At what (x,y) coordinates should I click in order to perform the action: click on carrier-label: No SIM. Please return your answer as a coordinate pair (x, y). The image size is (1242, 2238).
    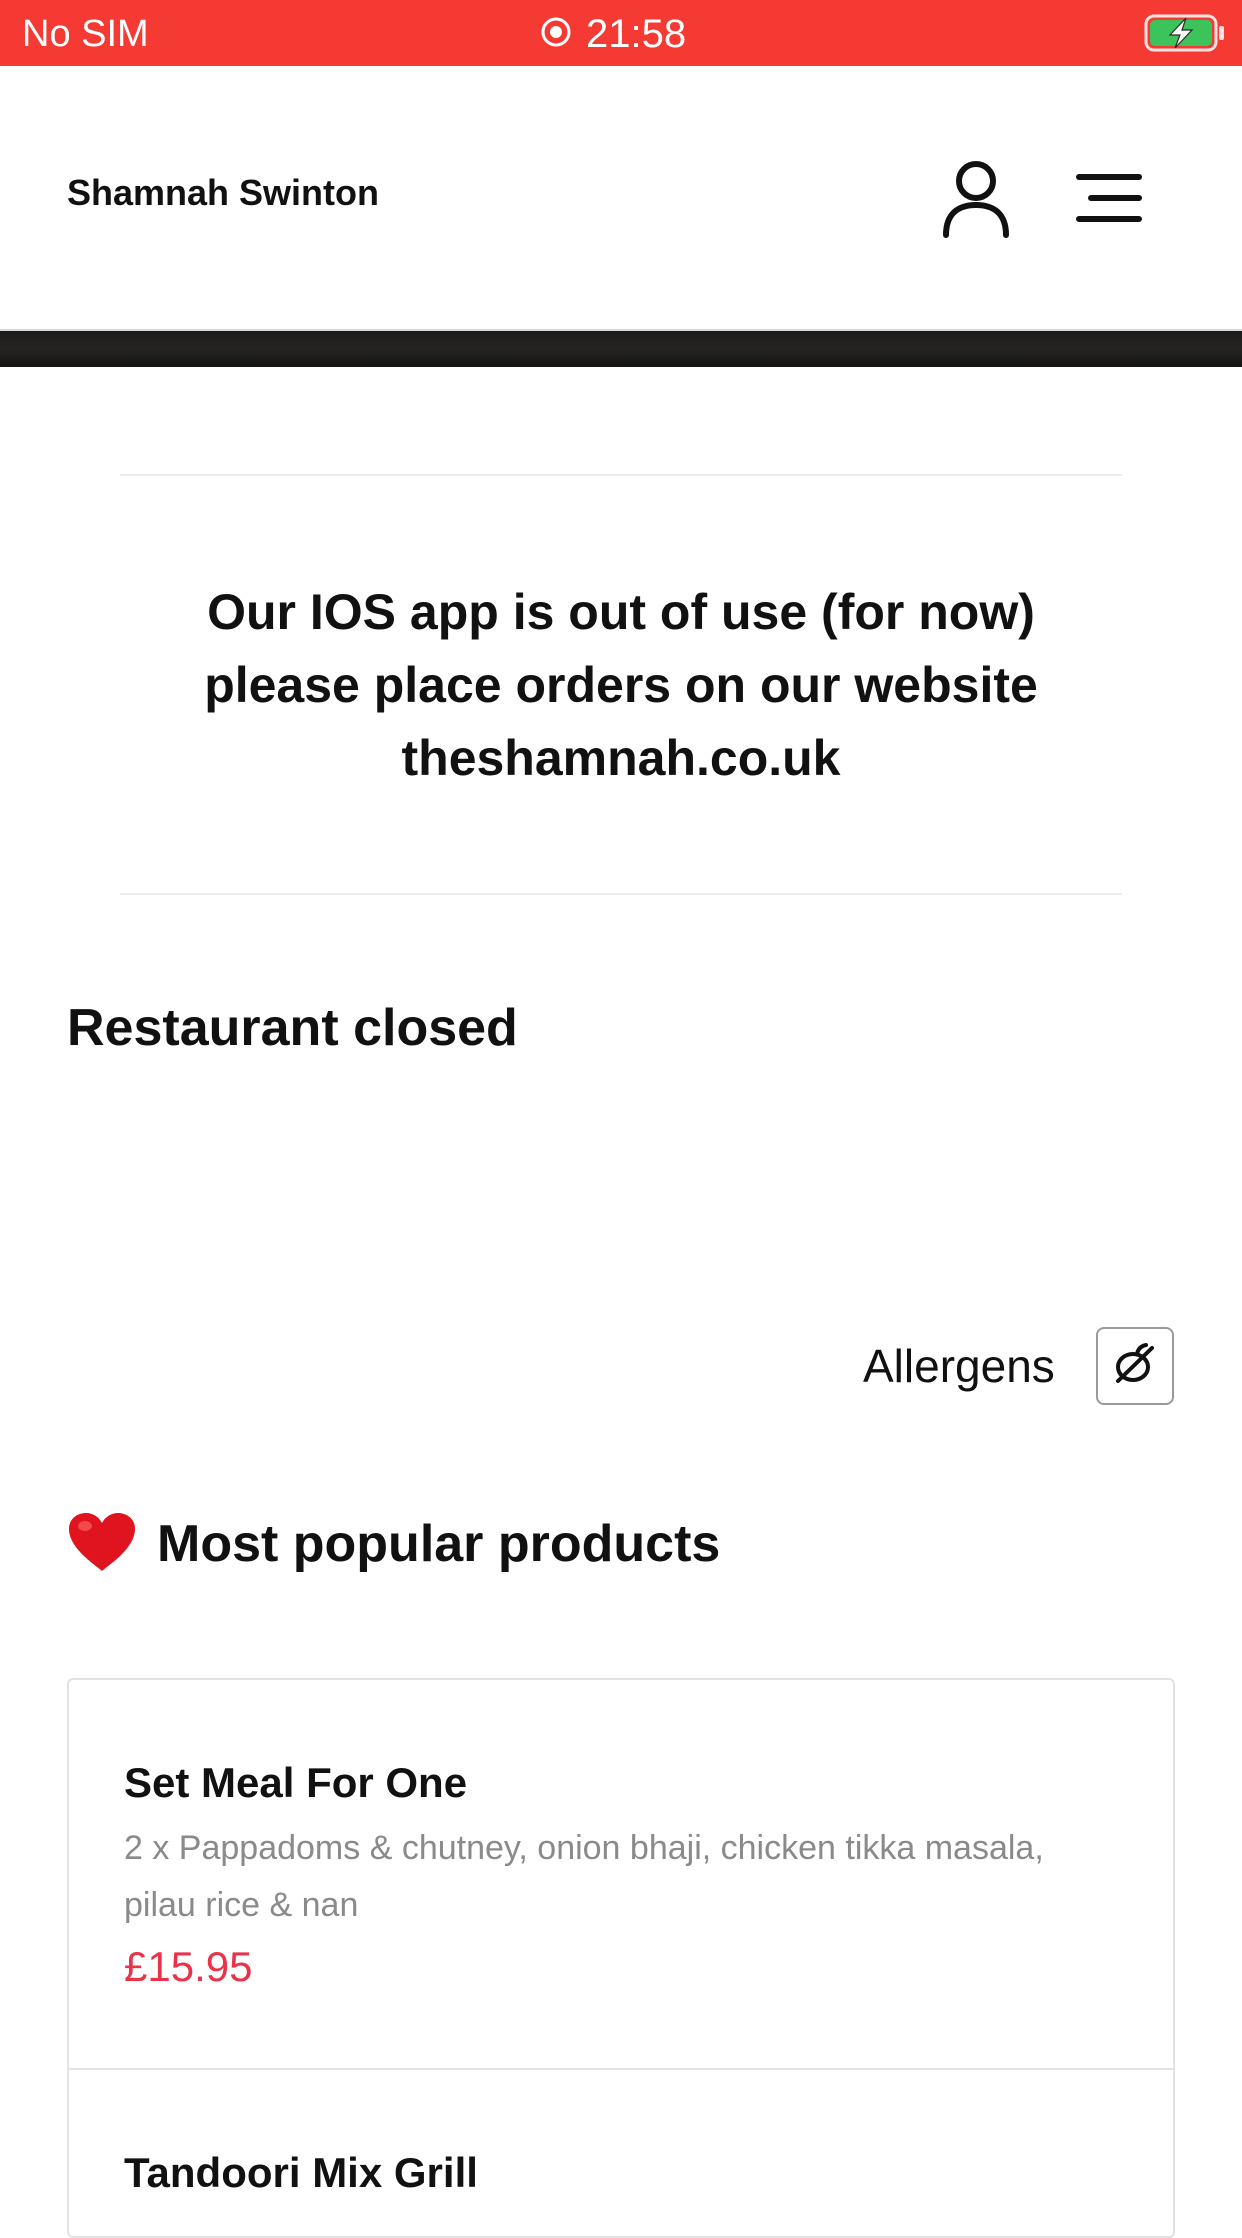
    Looking at the image, I should click on (85, 34).